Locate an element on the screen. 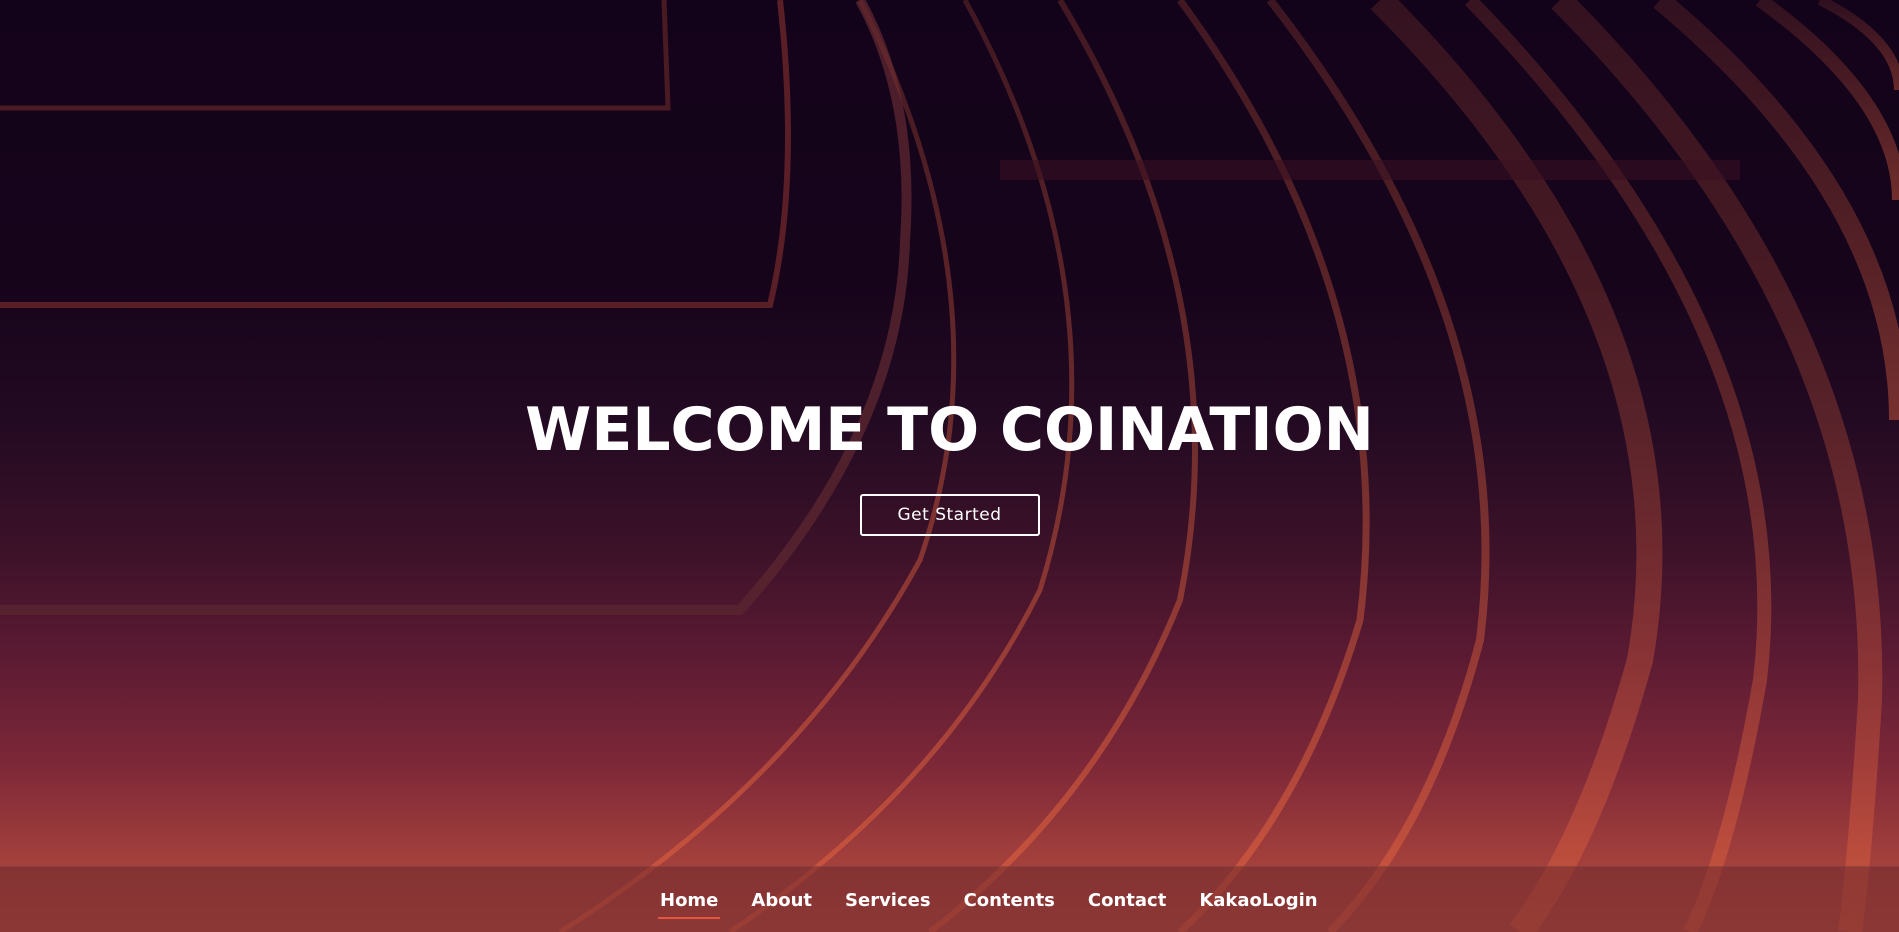 The image size is (1899, 932). nav-item-services: Services is located at coordinates (888, 901).